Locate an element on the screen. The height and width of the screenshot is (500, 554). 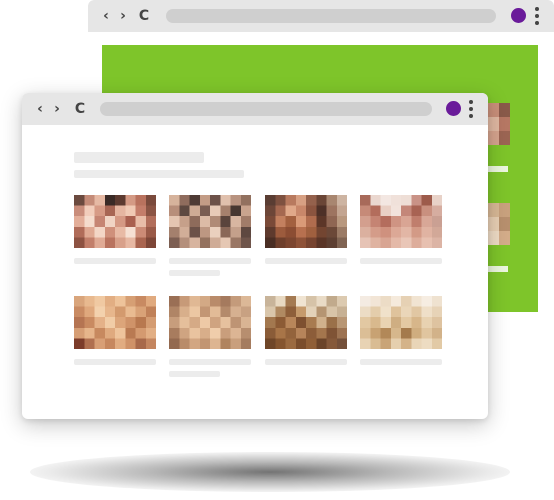
back-browser-toolbar: ‹ › C is located at coordinates (321, 16).